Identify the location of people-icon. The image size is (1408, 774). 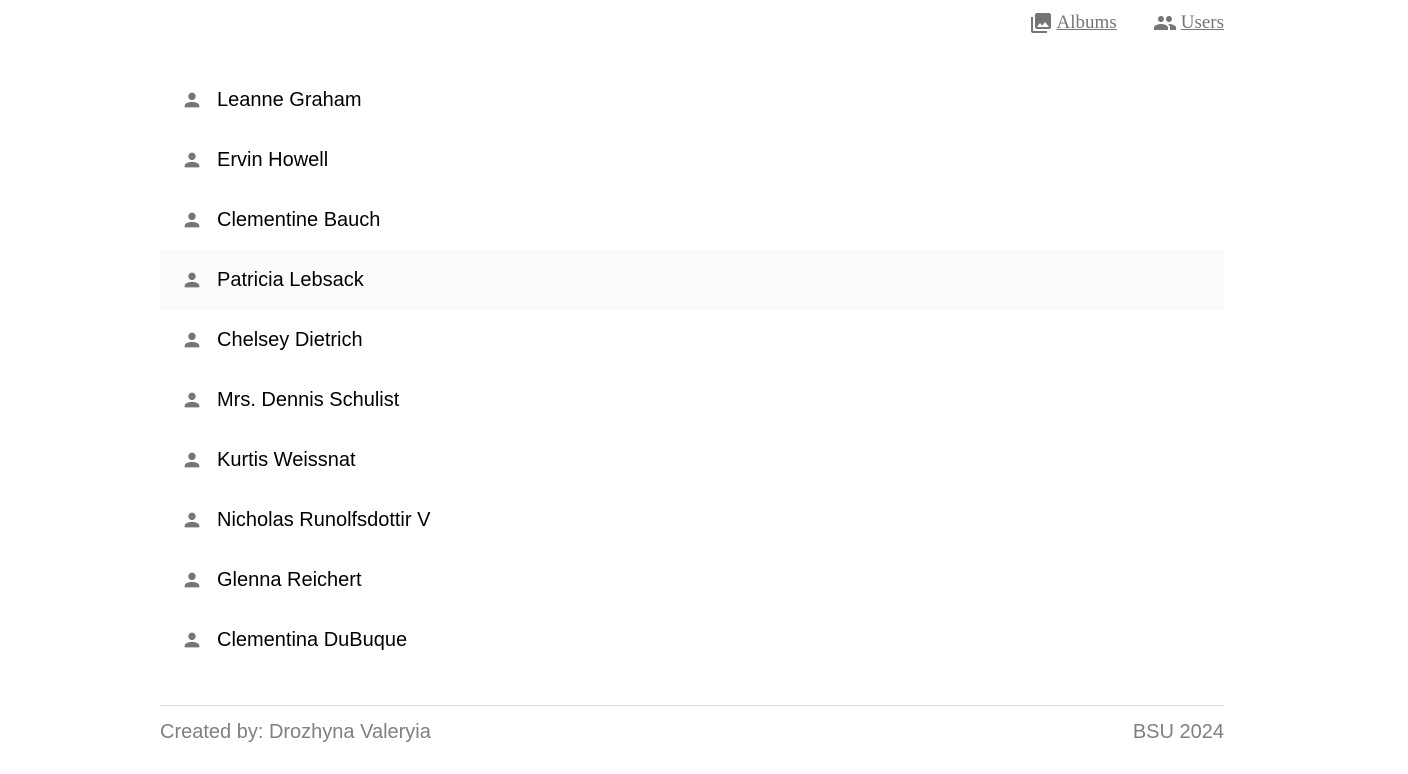
(1165, 23).